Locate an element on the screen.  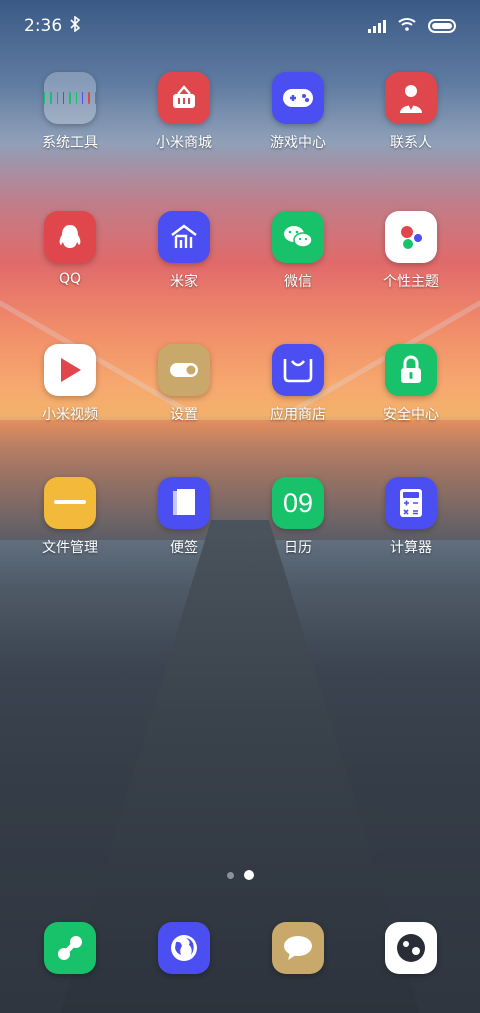
app-label: 小米视频 is located at coordinates (70, 415).